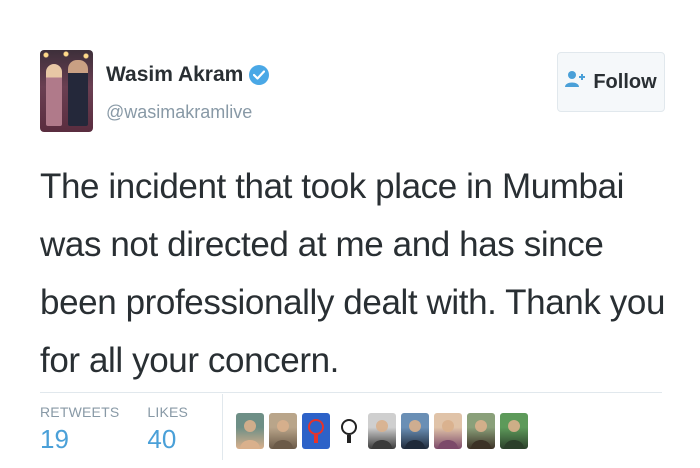 The width and height of the screenshot is (700, 468). I want to click on display-name: Wasim Akram, so click(188, 75).